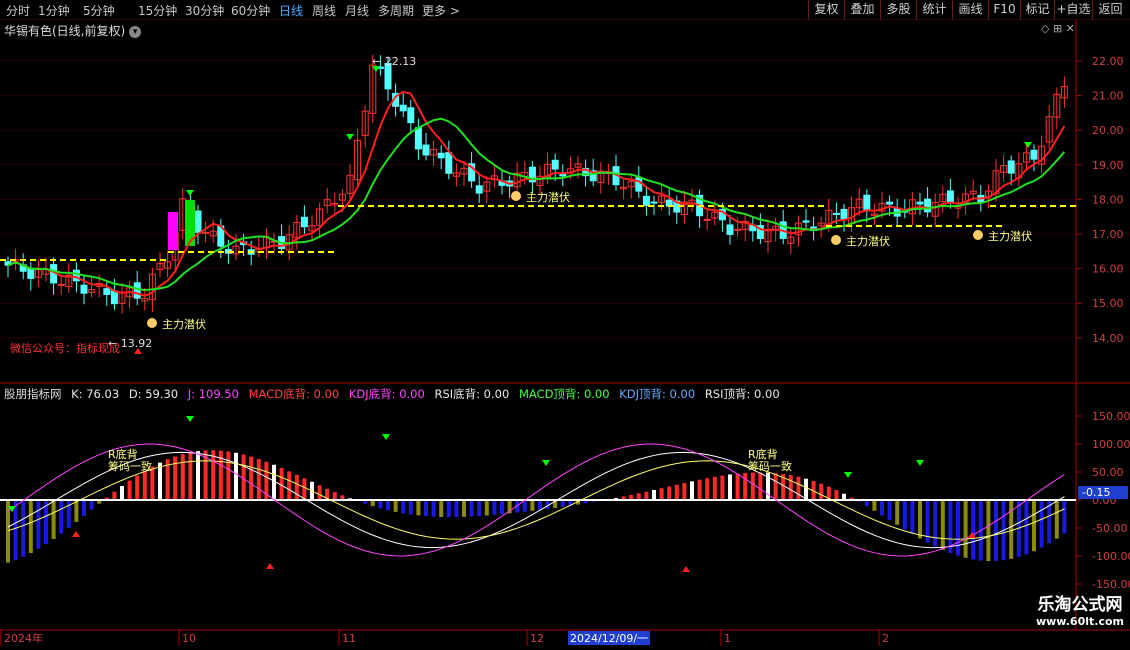 Image resolution: width=1130 pixels, height=650 pixels. I want to click on price-axis-label: 14.00, so click(1108, 338).